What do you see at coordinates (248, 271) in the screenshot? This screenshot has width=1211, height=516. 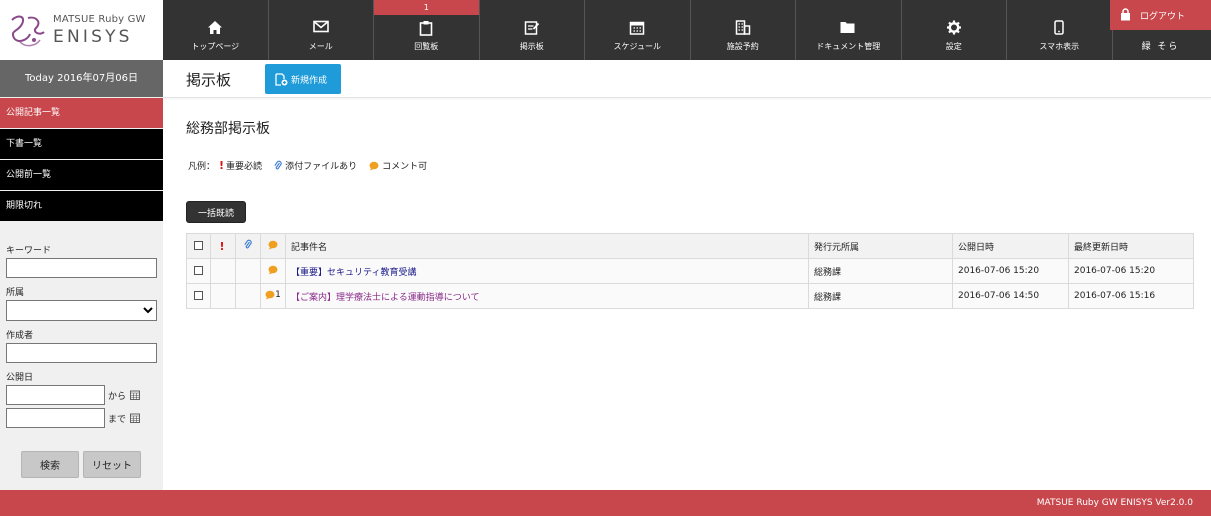 I see `attachment-cell` at bounding box center [248, 271].